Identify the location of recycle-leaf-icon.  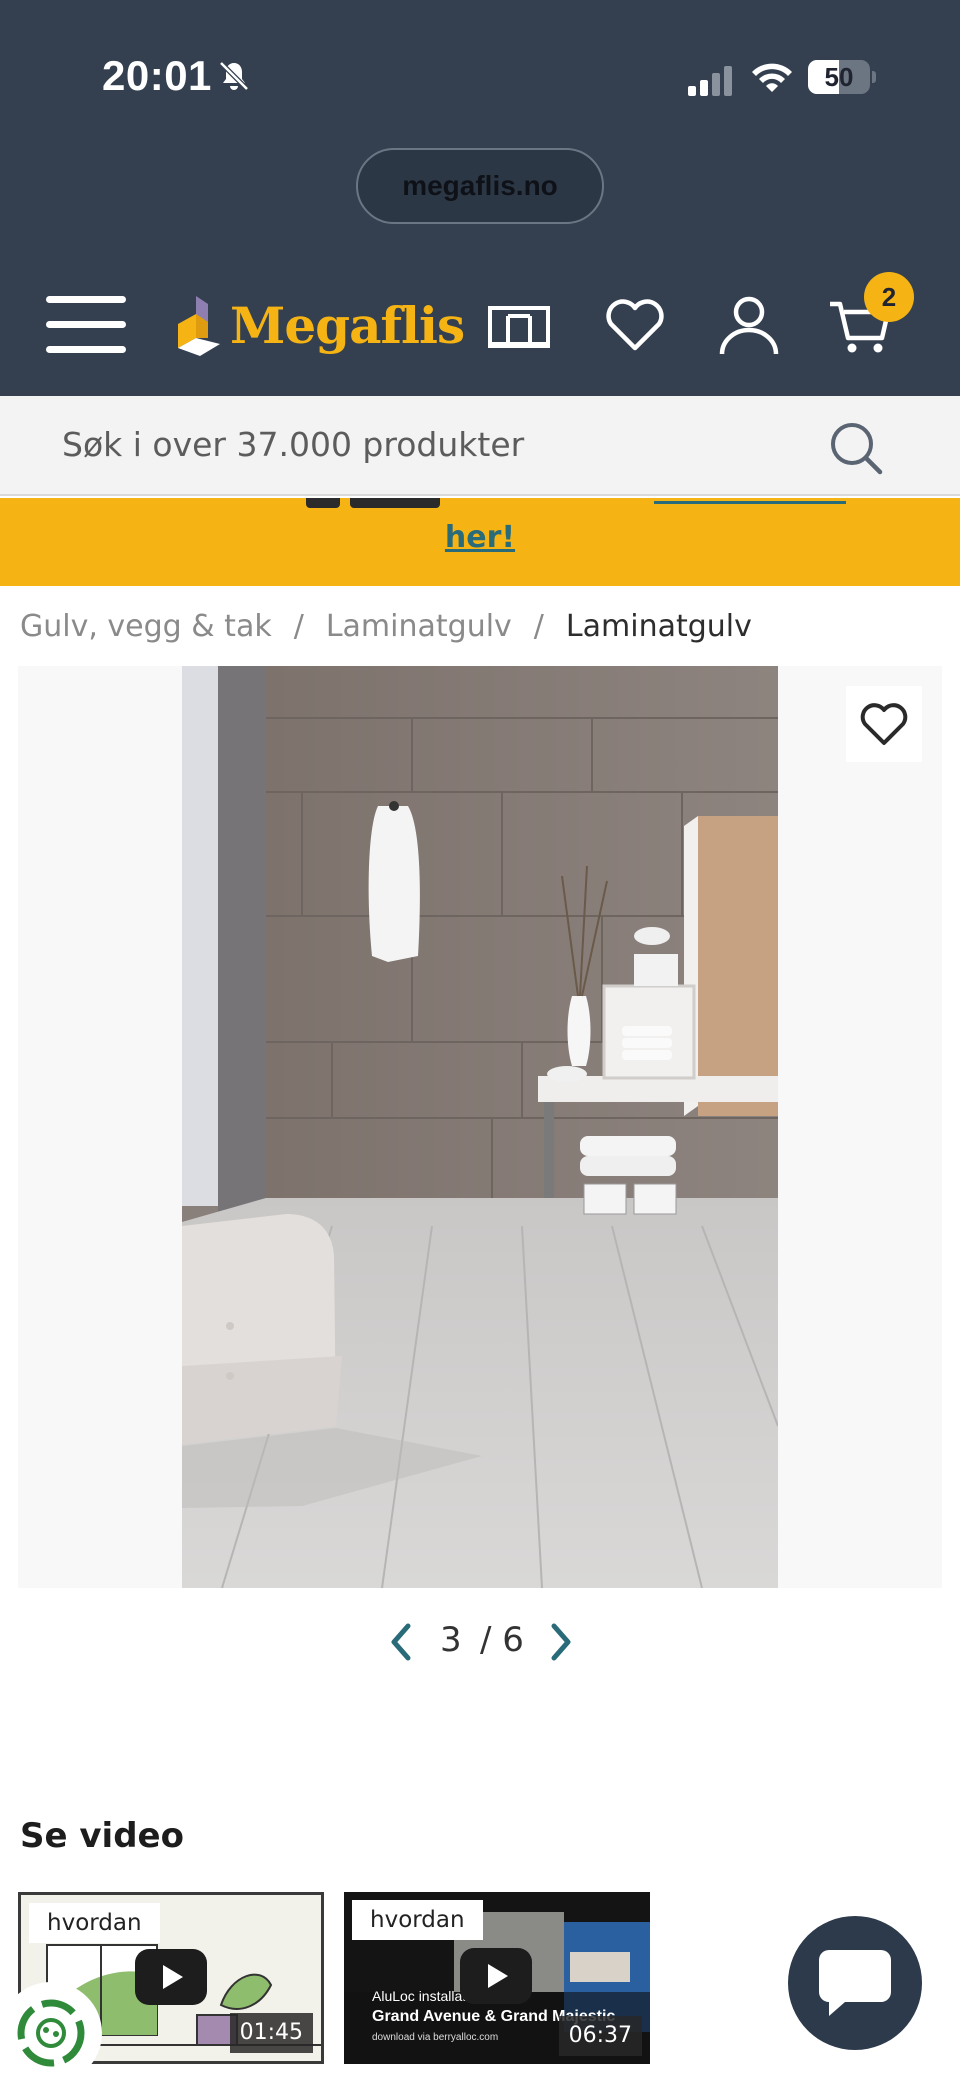
(51, 2033).